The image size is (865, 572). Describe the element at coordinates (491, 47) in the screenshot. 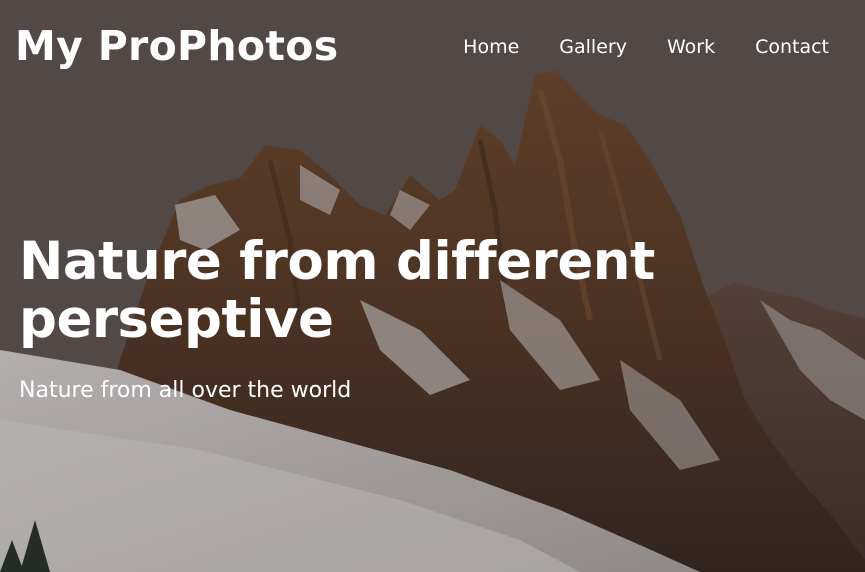

I see `nav-link-home: Home` at that location.